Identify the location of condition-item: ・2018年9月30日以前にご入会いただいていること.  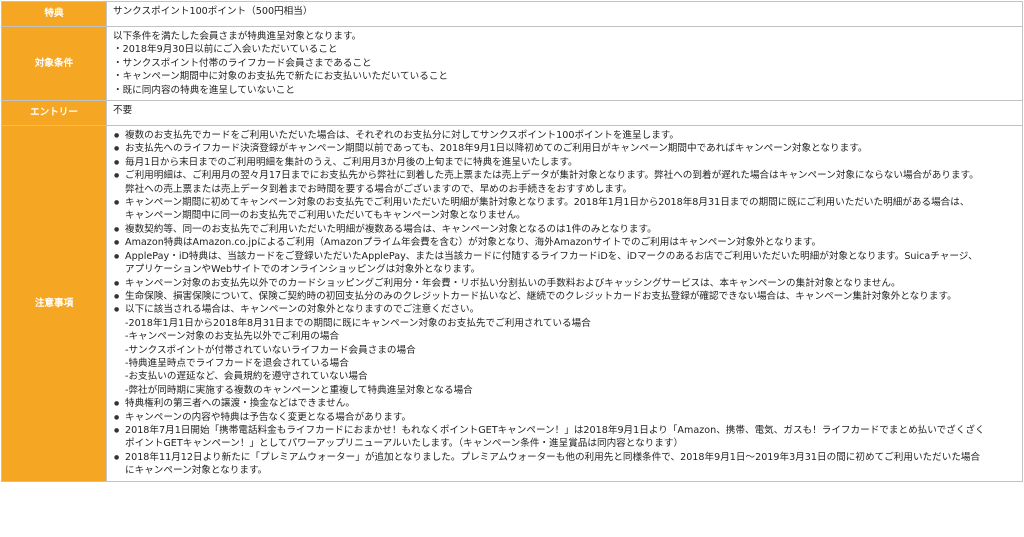
(225, 50).